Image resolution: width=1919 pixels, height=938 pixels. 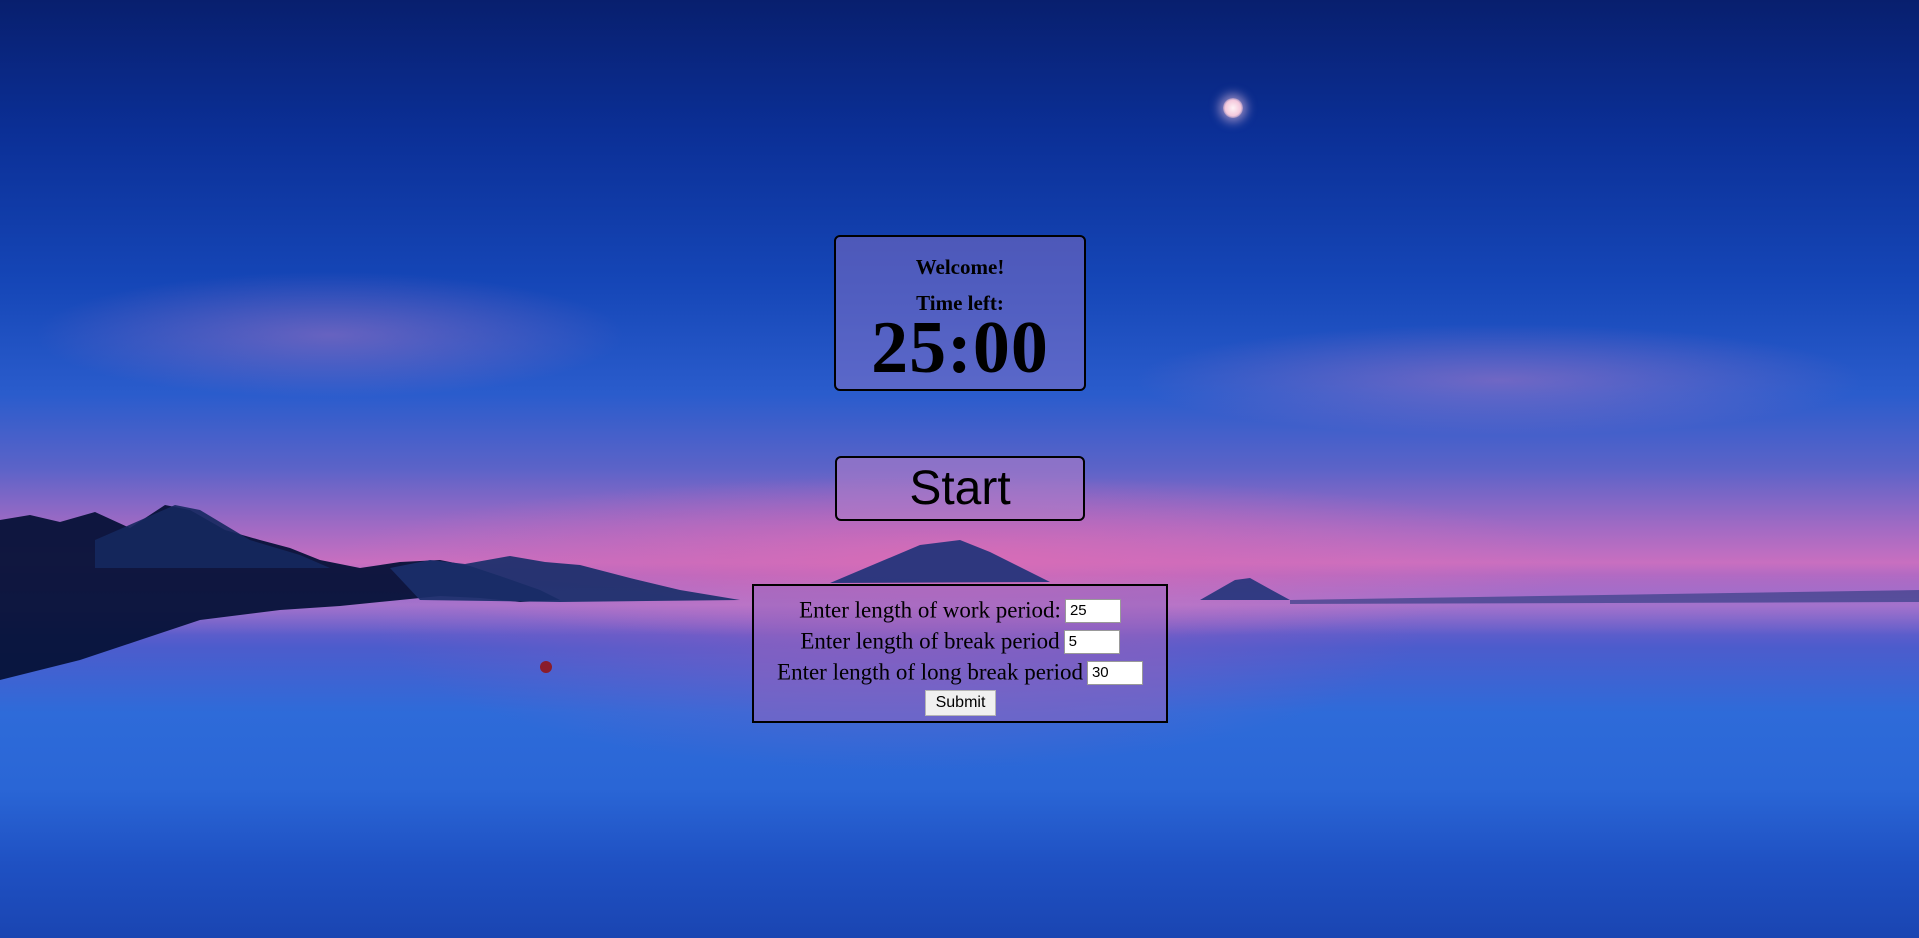 I want to click on long-break-period-label: Enter length of long break period, so click(x=930, y=672).